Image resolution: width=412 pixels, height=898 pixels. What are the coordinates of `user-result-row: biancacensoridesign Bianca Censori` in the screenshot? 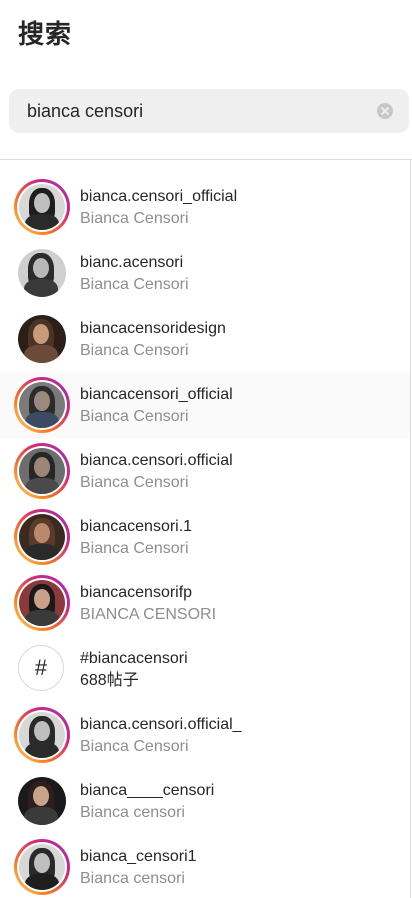 It's located at (205, 339).